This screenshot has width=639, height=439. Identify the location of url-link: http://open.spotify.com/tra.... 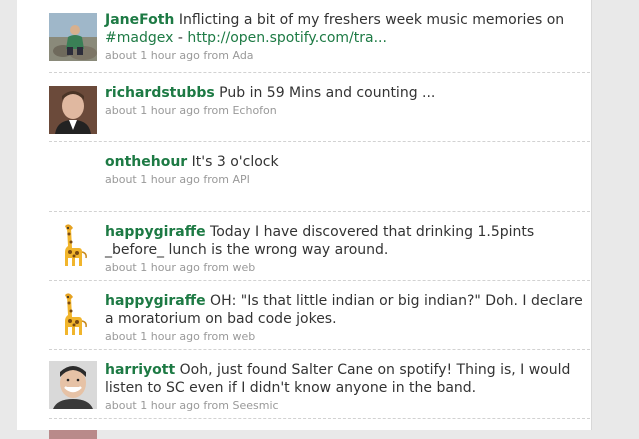
(287, 38).